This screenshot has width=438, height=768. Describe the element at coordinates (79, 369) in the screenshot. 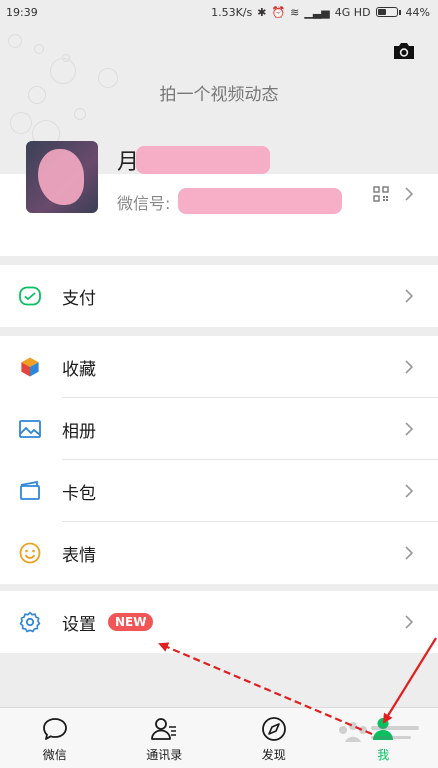

I see `menu-label: 收藏` at that location.